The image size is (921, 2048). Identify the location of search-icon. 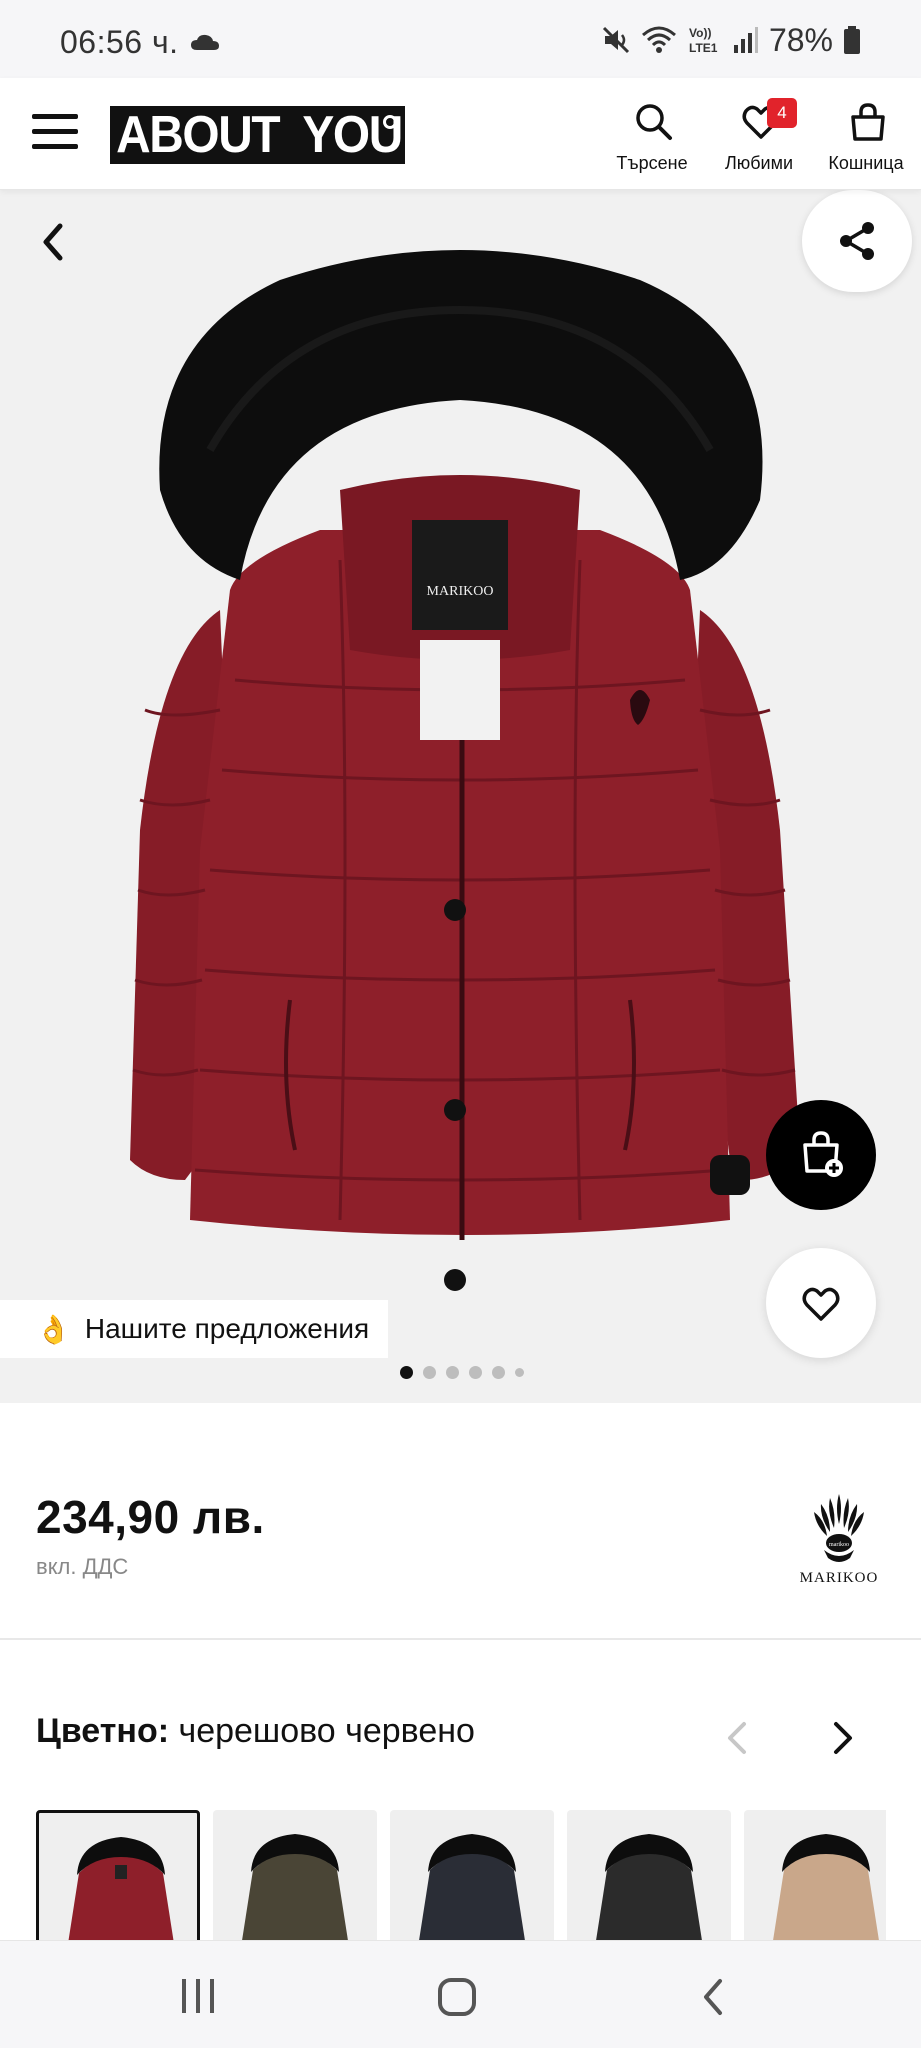
(654, 122).